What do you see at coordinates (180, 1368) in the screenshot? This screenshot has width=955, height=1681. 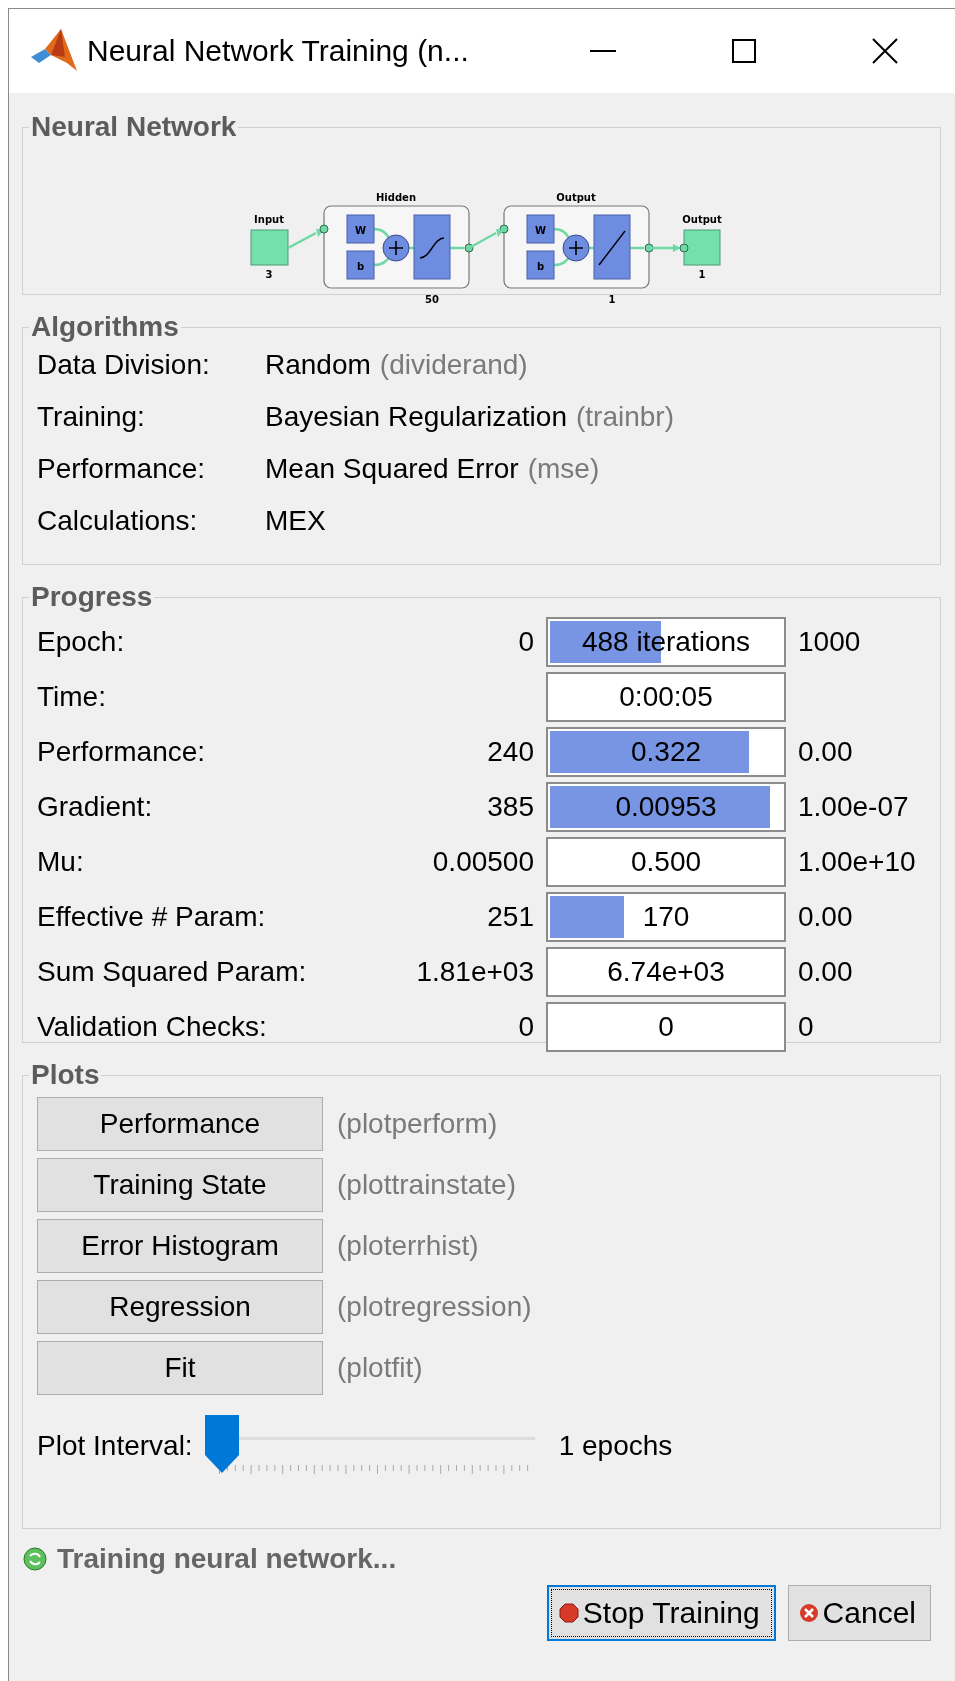 I see `plot-button: Fit` at bounding box center [180, 1368].